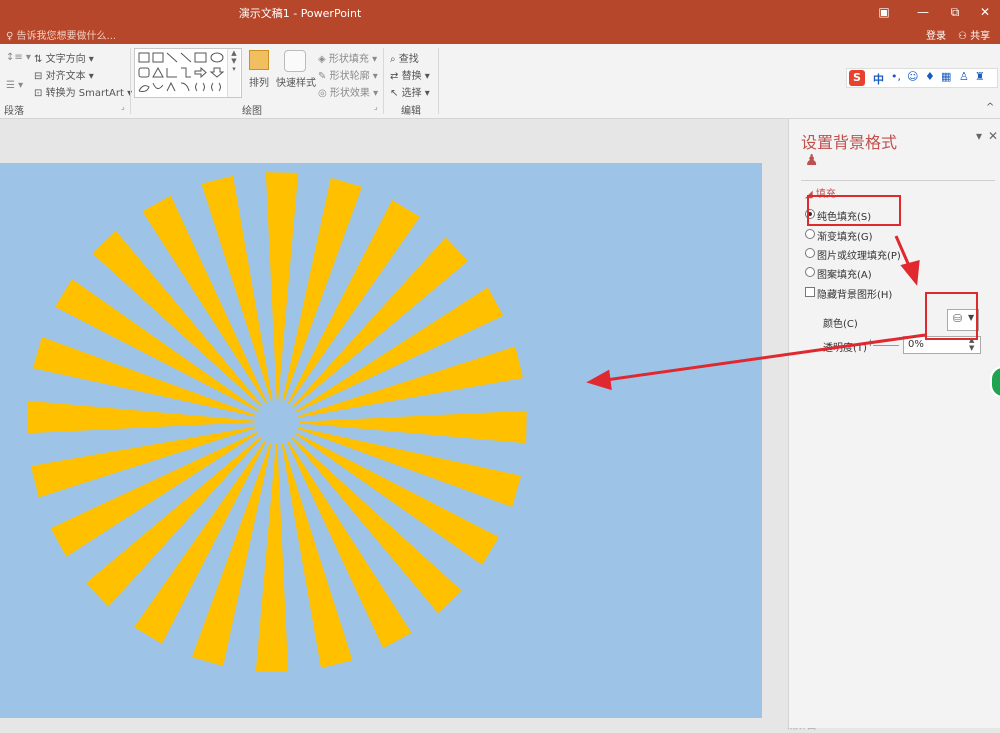  I want to click on paint-bucket-icon: ◈, so click(322, 59).